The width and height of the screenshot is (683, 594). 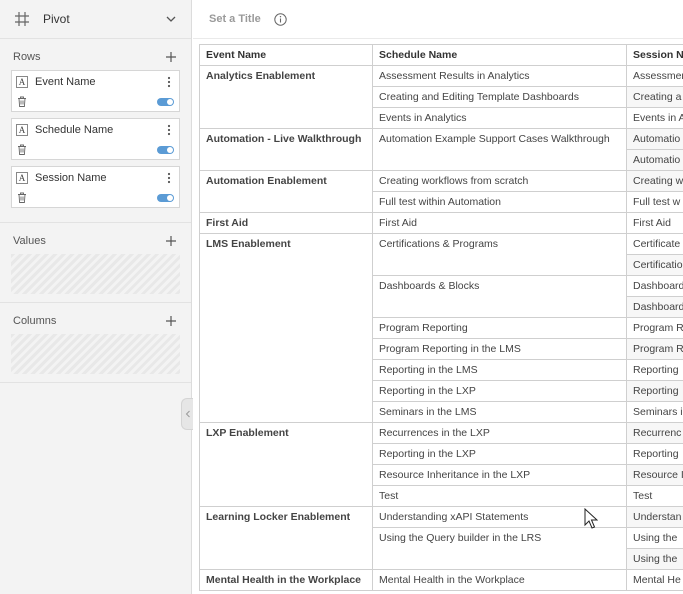 What do you see at coordinates (95, 19) in the screenshot?
I see `pivot-header: Pivot` at bounding box center [95, 19].